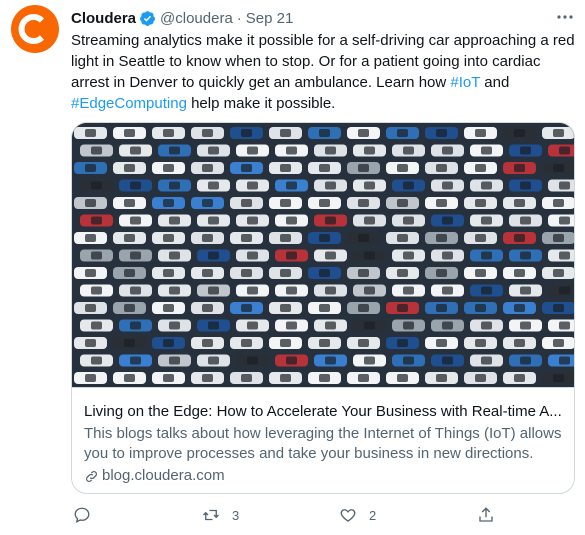 The width and height of the screenshot is (585, 535). I want to click on reply-button, so click(88, 515).